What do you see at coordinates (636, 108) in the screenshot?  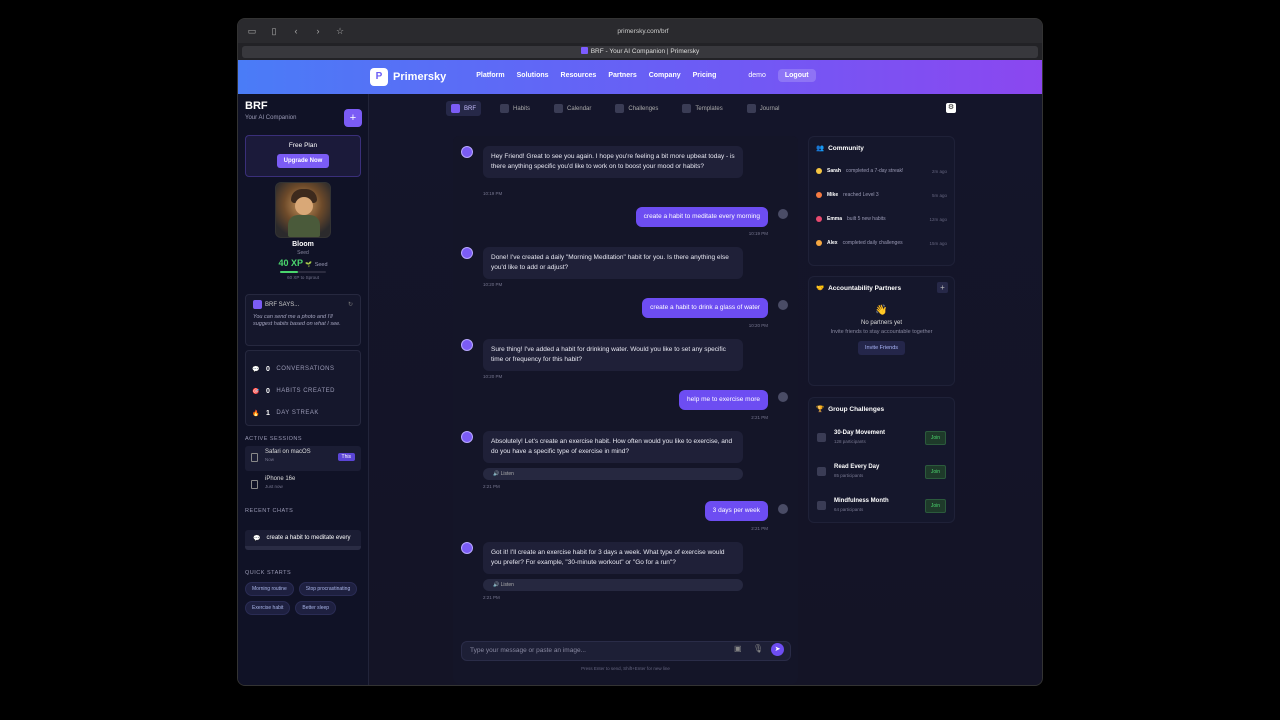 I see `tab-challenges: Challenges` at bounding box center [636, 108].